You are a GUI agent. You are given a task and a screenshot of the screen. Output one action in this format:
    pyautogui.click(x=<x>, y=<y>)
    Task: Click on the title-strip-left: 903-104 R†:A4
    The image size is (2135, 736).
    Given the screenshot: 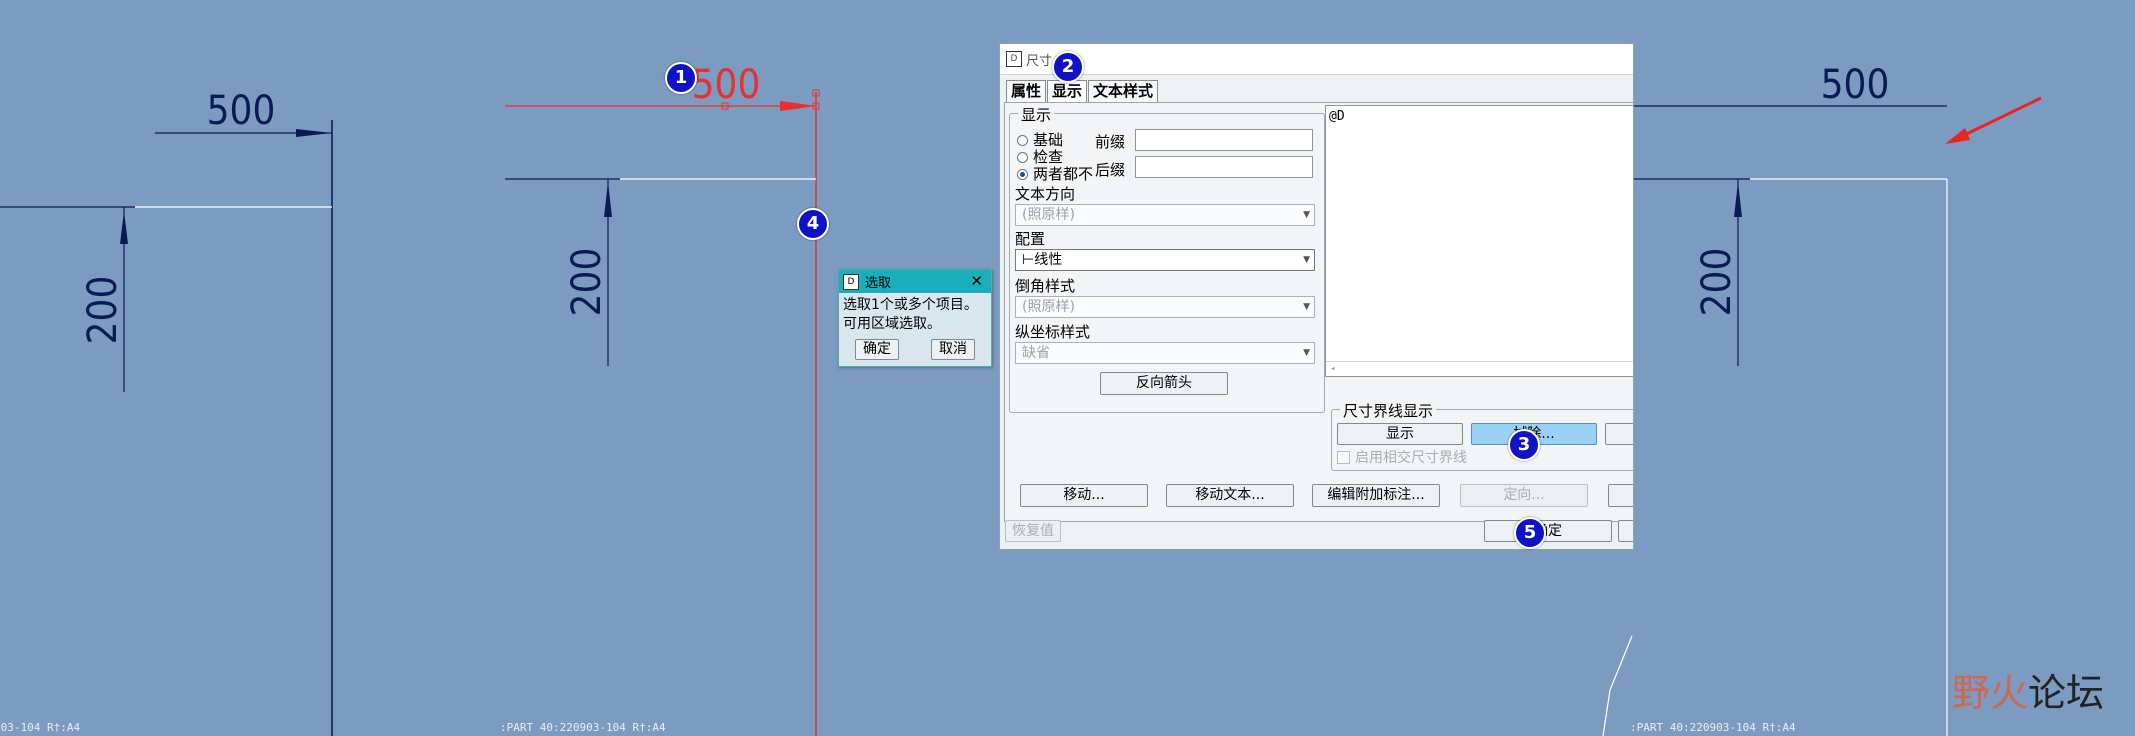 What is the action you would take?
    pyautogui.click(x=40, y=727)
    